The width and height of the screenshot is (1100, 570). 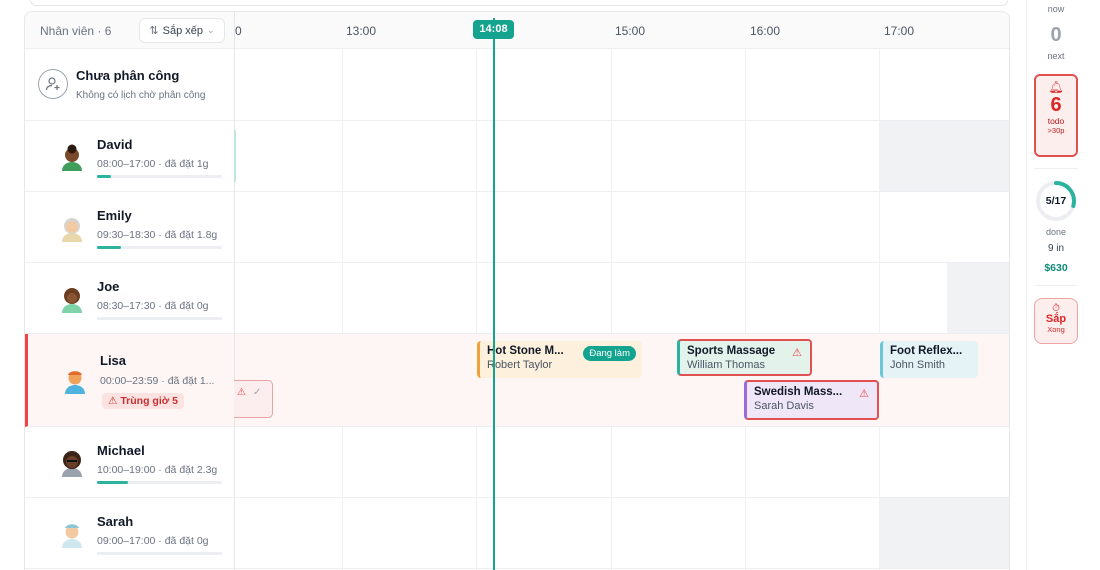 What do you see at coordinates (253, 399) in the screenshot?
I see `overlapping-appointment-stub: ⚠ ✓` at bounding box center [253, 399].